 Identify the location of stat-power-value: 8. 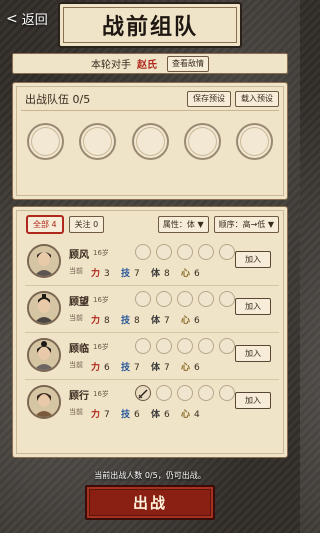
(107, 321).